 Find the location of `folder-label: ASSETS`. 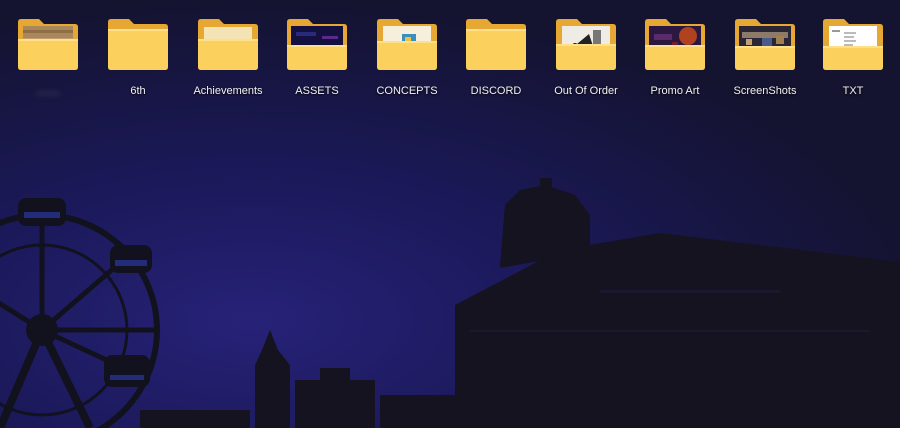

folder-label: ASSETS is located at coordinates (317, 91).